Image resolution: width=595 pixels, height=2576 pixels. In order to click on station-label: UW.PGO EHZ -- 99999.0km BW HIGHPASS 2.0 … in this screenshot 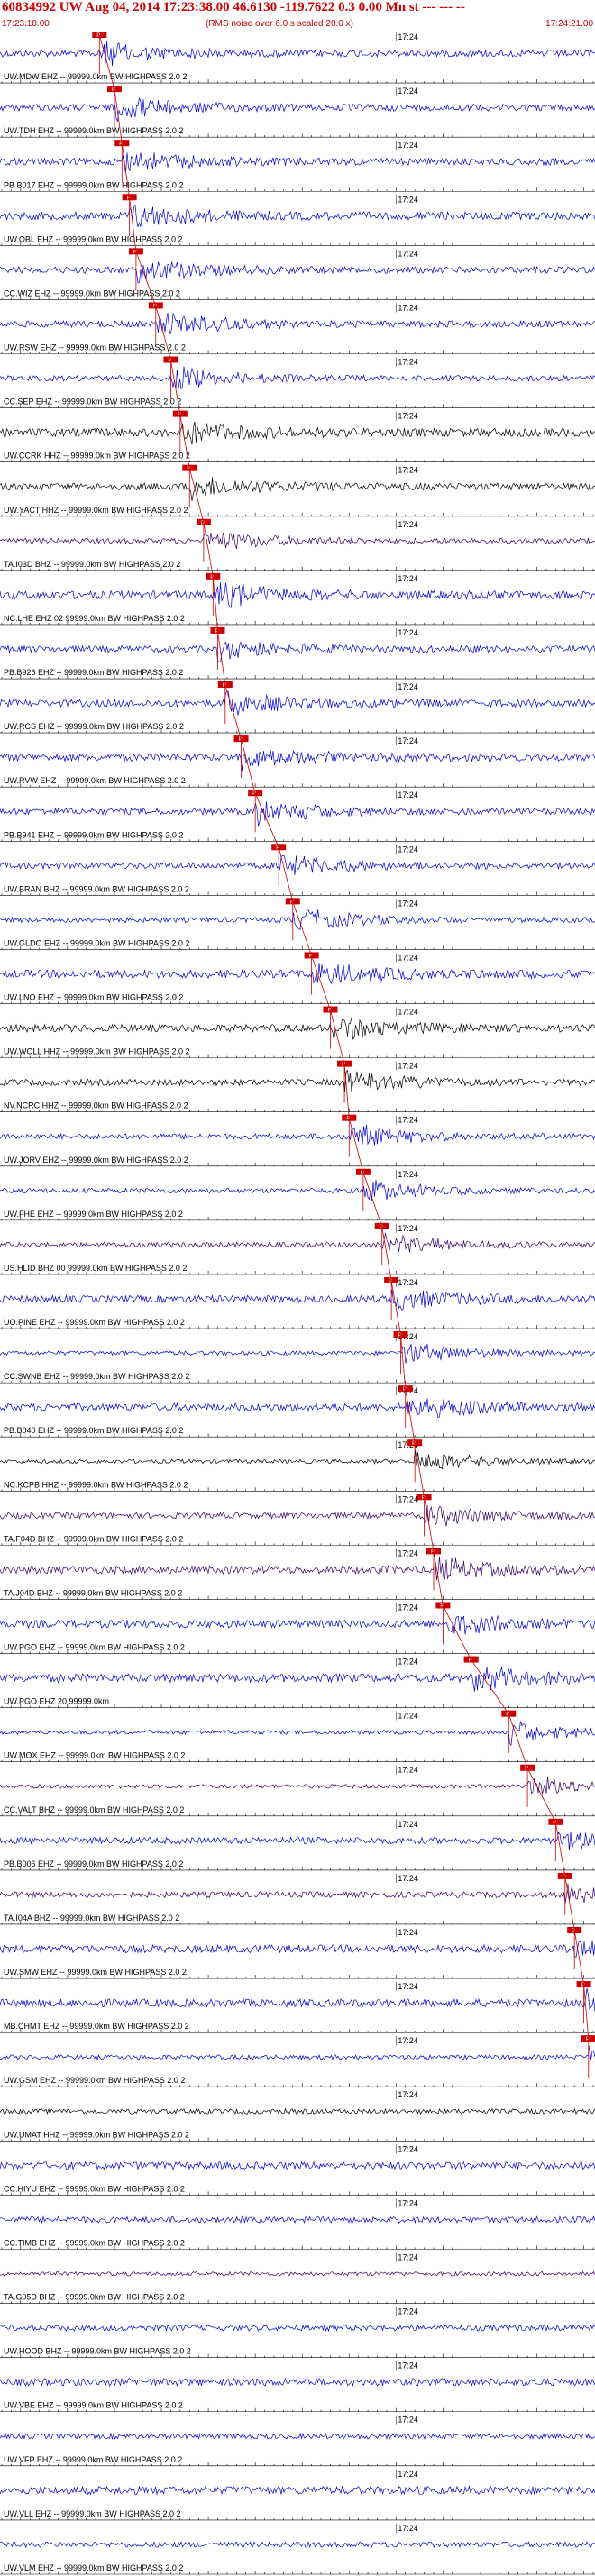, I will do `click(94, 1647)`.